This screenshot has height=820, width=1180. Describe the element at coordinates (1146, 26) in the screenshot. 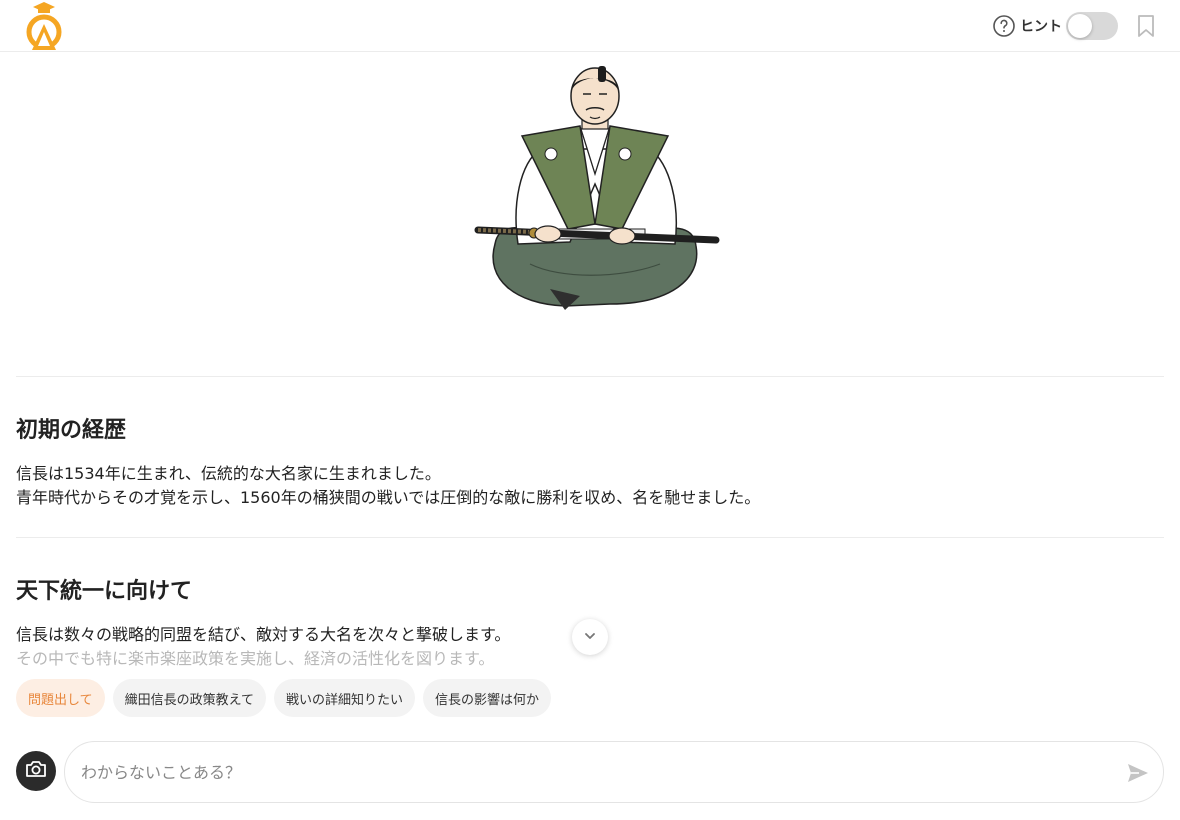

I see `bookmark-icon` at that location.